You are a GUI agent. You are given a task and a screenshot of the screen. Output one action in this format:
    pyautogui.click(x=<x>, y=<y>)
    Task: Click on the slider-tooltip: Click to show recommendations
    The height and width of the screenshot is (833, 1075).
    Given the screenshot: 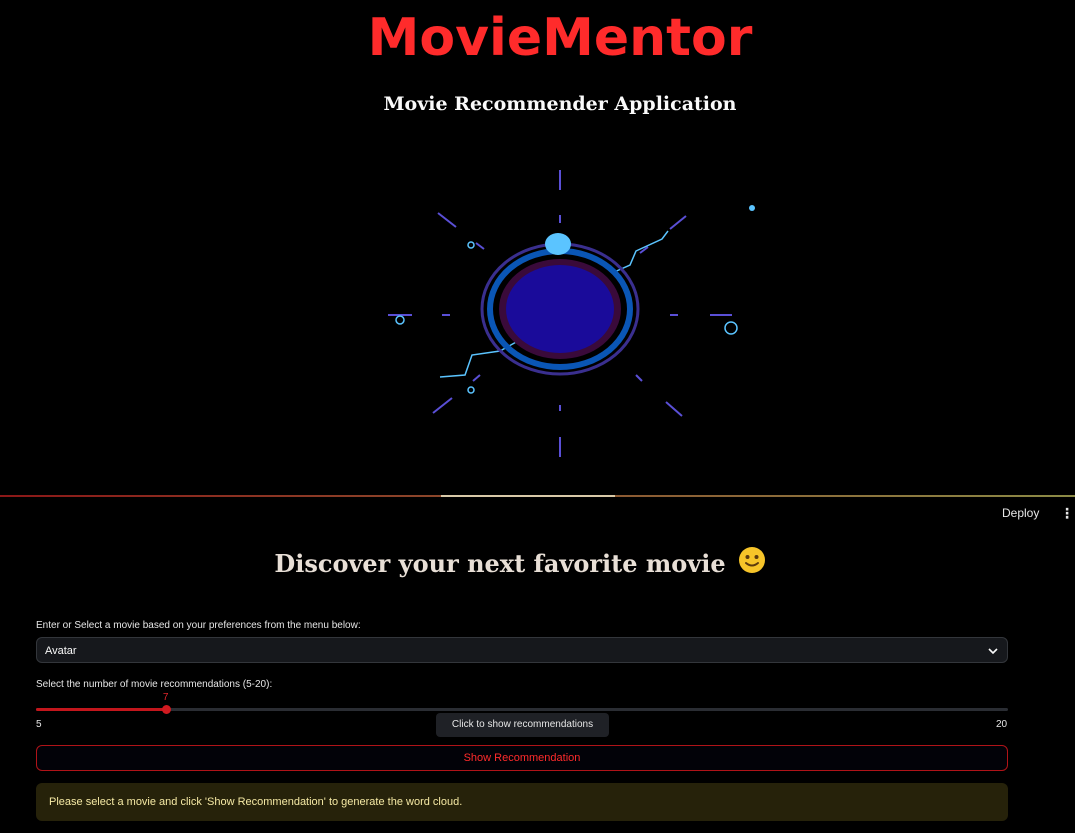 What is the action you would take?
    pyautogui.click(x=522, y=725)
    